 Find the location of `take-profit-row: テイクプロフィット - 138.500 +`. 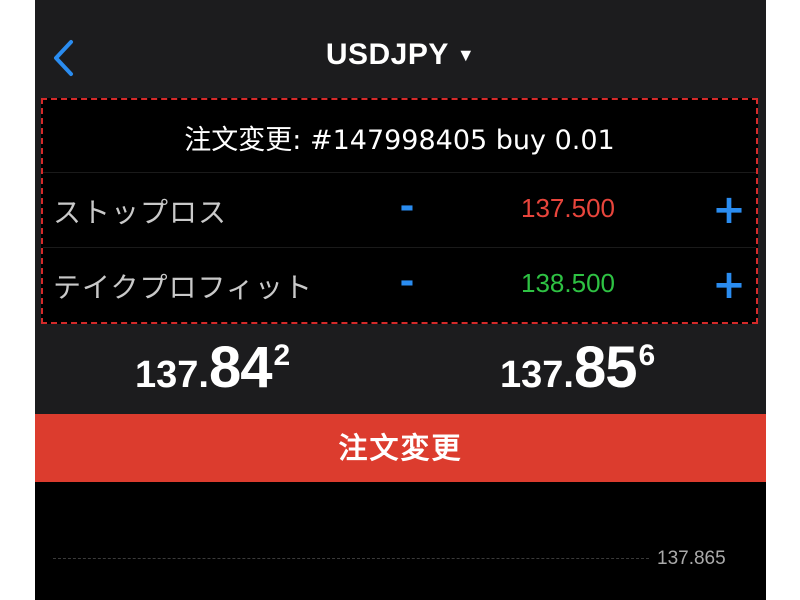

take-profit-row: テイクプロフィット - 138.500 + is located at coordinates (399, 284).